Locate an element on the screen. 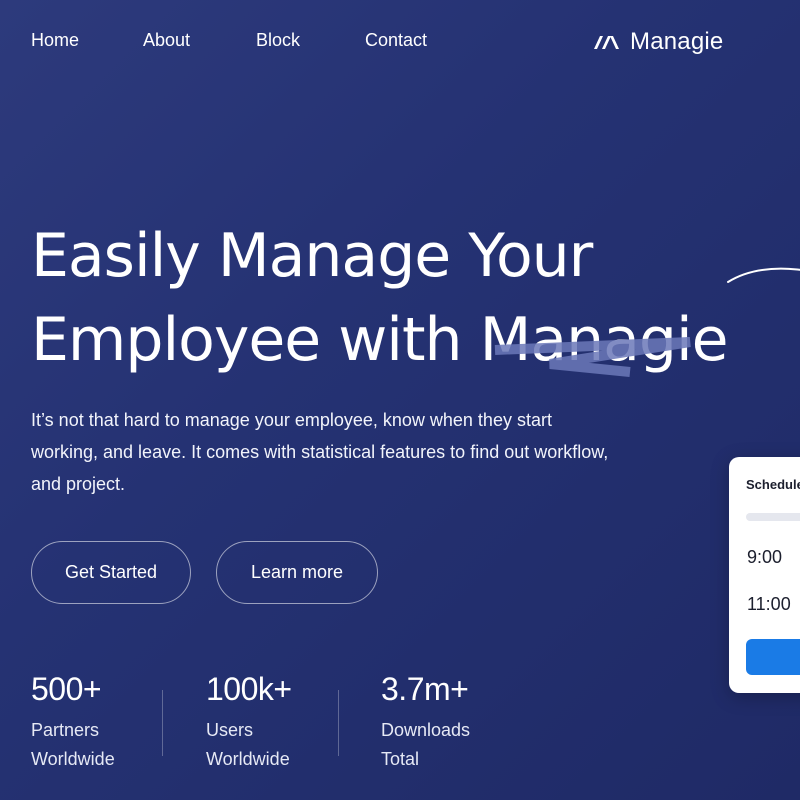 This screenshot has width=800, height=800. nav-contact-link: Contact is located at coordinates (405, 40).